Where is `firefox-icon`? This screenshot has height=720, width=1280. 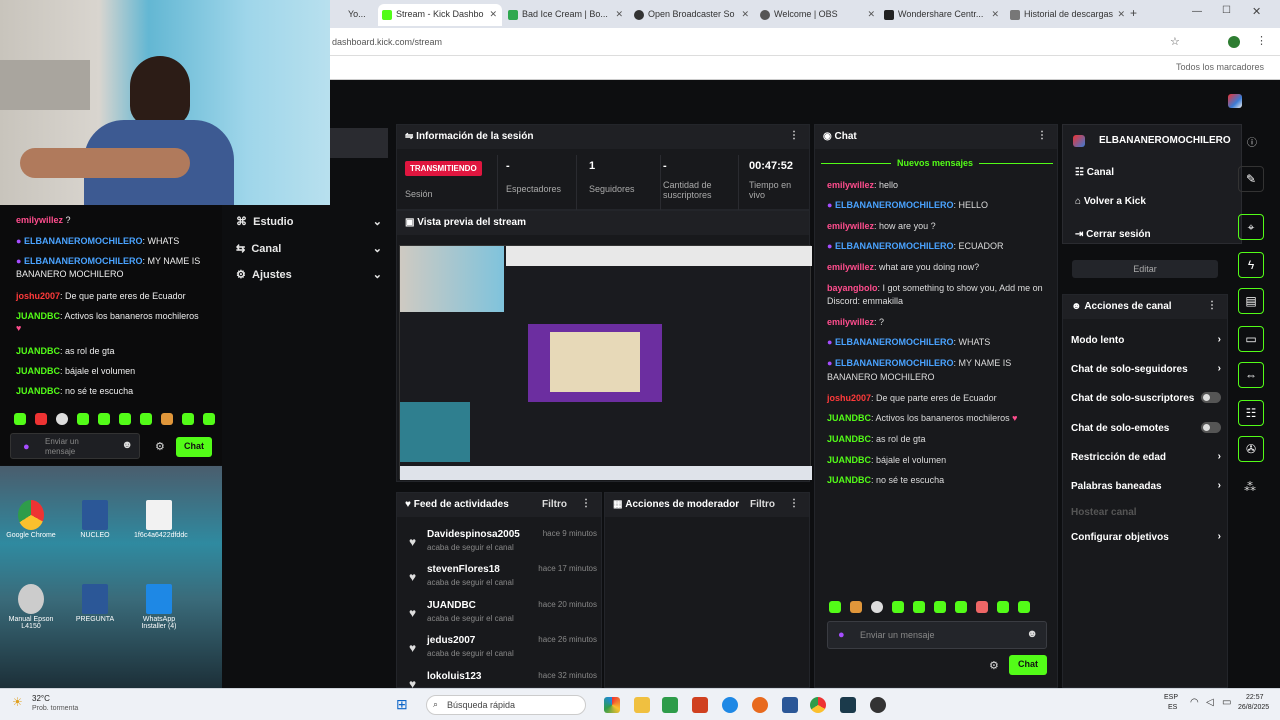
firefox-icon is located at coordinates (760, 705).